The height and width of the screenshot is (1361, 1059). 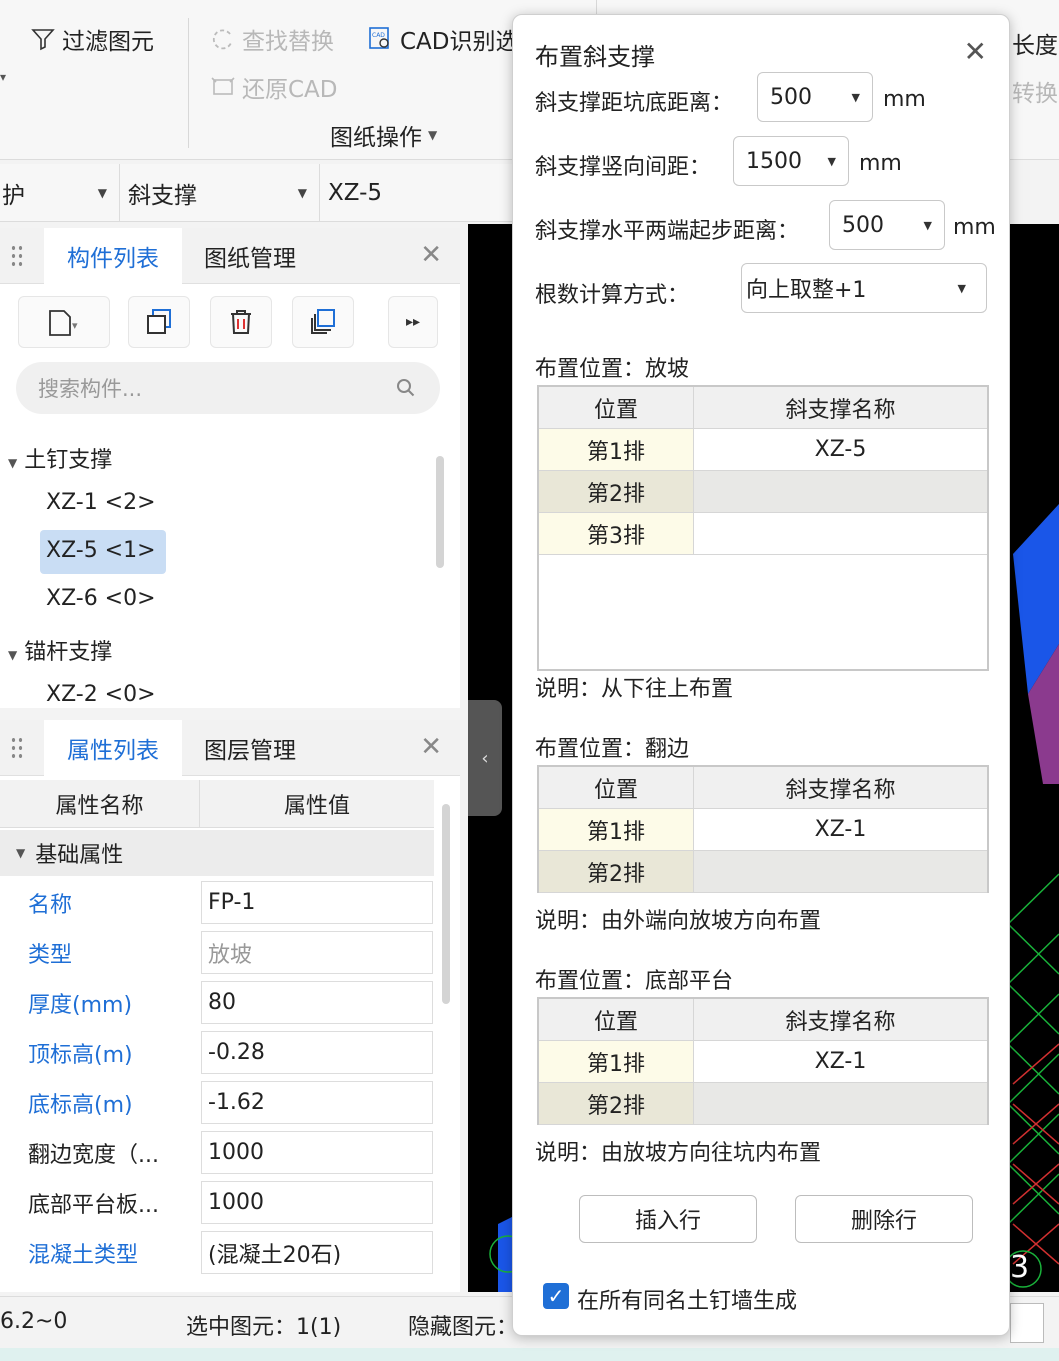 I want to click on more-tools-button: ▸▸, so click(x=413, y=322).